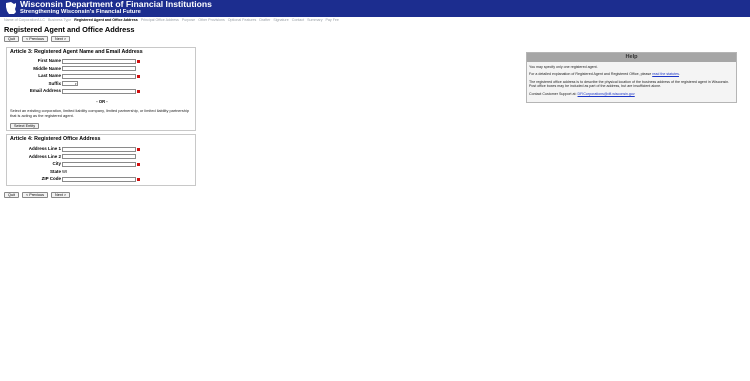 This screenshot has width=750, height=381. What do you see at coordinates (56, 163) in the screenshot?
I see `city-label: City` at bounding box center [56, 163].